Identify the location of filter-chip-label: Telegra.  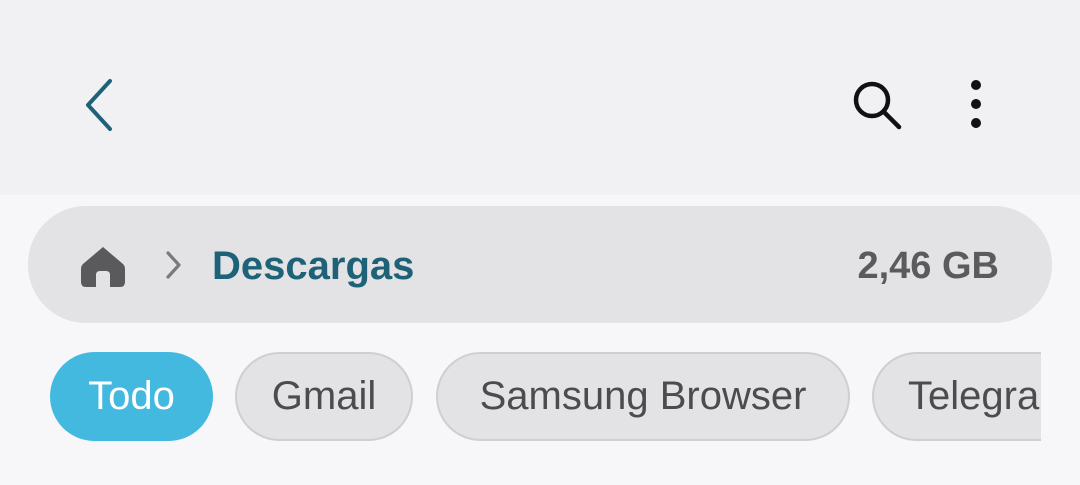
(974, 396).